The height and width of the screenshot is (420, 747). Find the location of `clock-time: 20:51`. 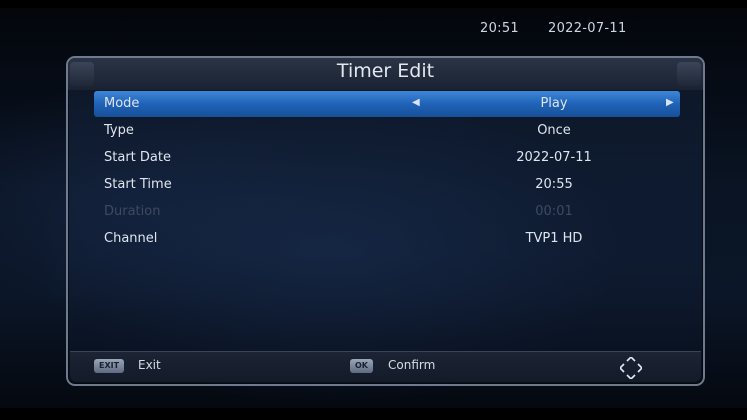

clock-time: 20:51 is located at coordinates (499, 28).